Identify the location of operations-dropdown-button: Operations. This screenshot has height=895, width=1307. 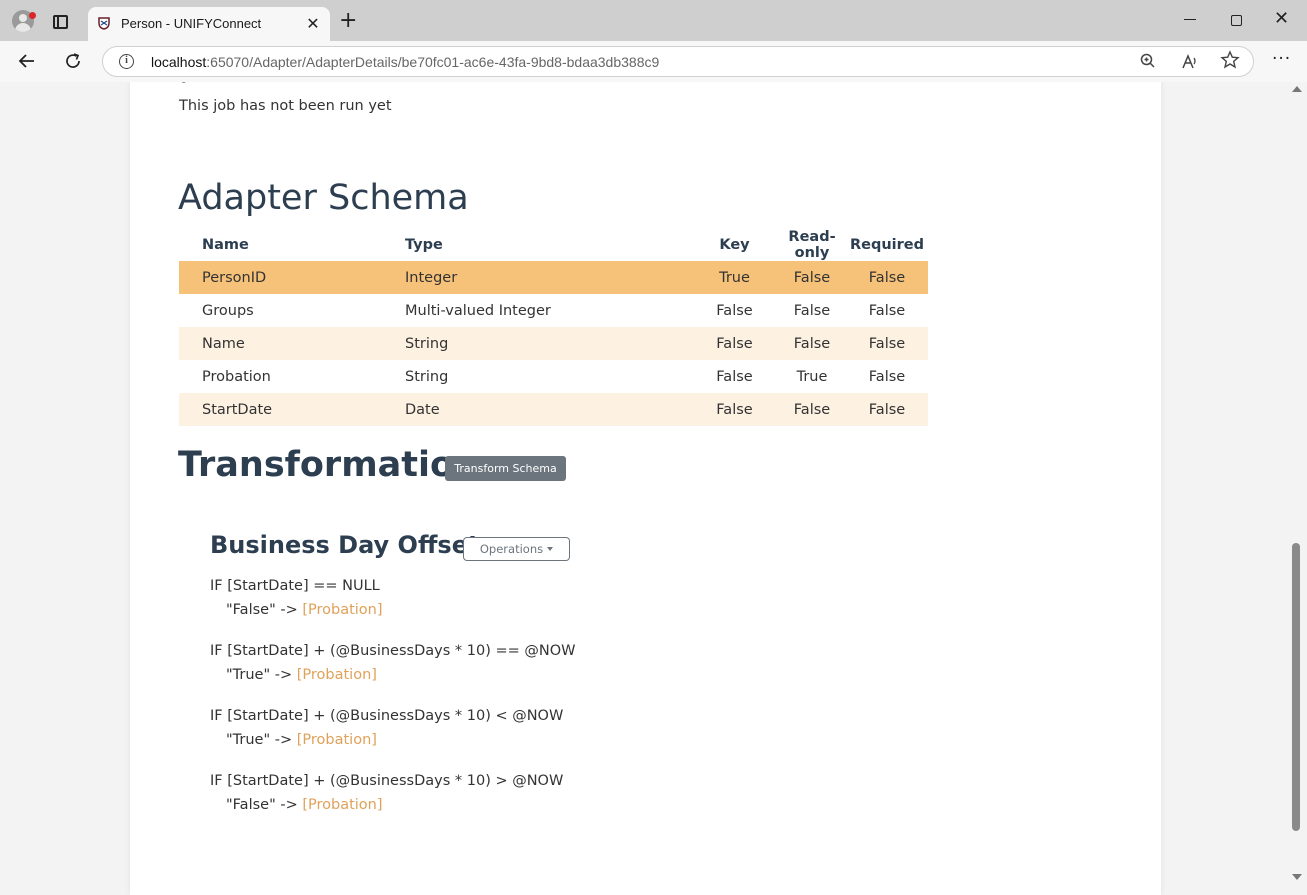
(516, 549).